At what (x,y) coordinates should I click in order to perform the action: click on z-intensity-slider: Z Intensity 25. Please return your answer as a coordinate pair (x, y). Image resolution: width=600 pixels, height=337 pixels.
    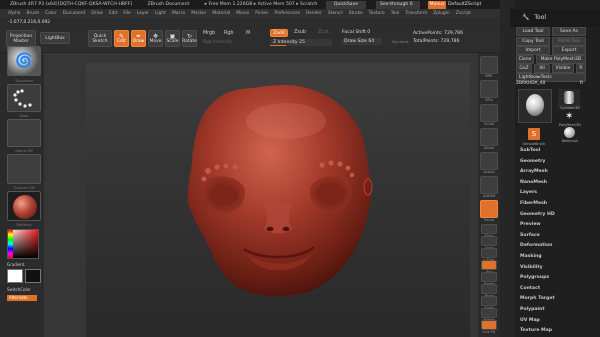
    Looking at the image, I should click on (301, 42).